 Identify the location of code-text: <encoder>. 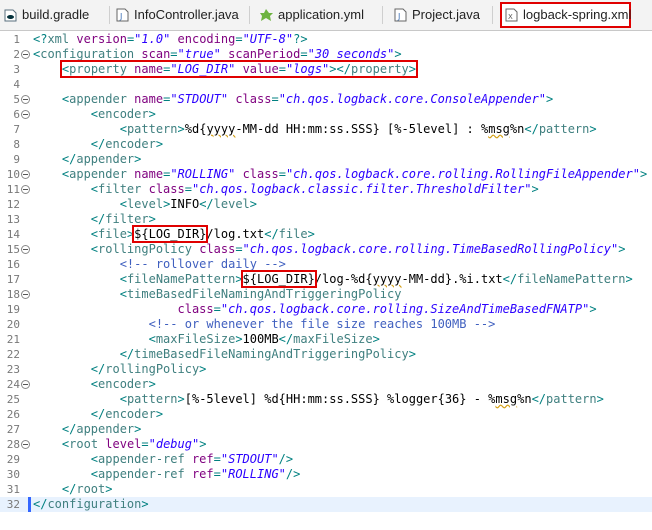
(94, 384).